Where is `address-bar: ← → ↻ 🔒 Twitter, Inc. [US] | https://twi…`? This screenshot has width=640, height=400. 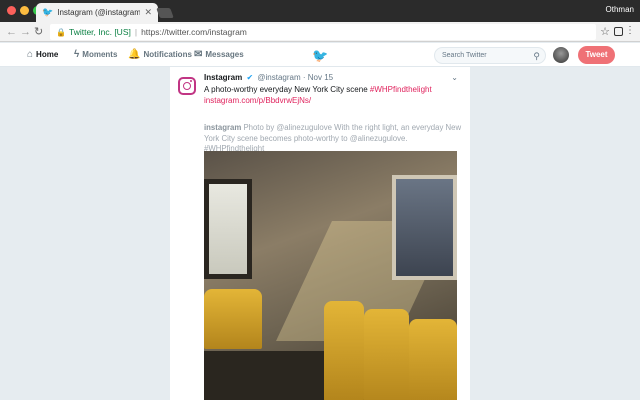
address-bar: ← → ↻ 🔒 Twitter, Inc. [US] | https://twi… is located at coordinates (320, 32).